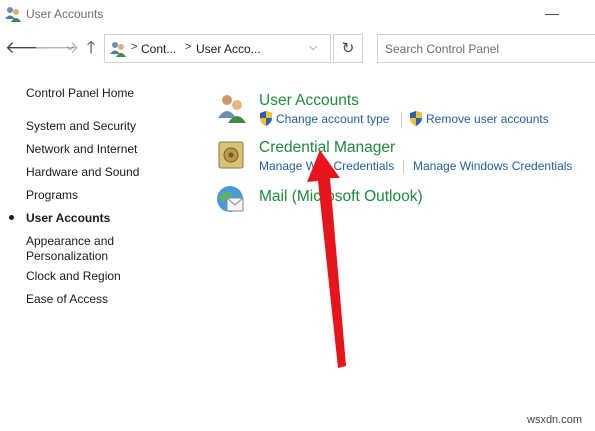  Describe the element at coordinates (118, 49) in the screenshot. I see `control-panel-icon` at that location.